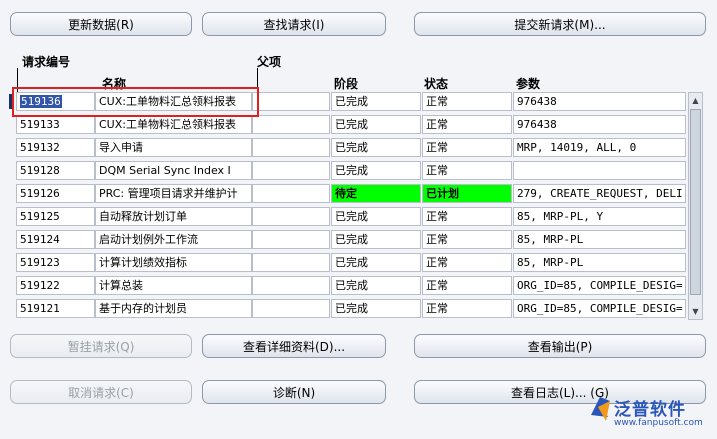  What do you see at coordinates (173, 285) in the screenshot?
I see `request-name-cell: 计算总装` at bounding box center [173, 285].